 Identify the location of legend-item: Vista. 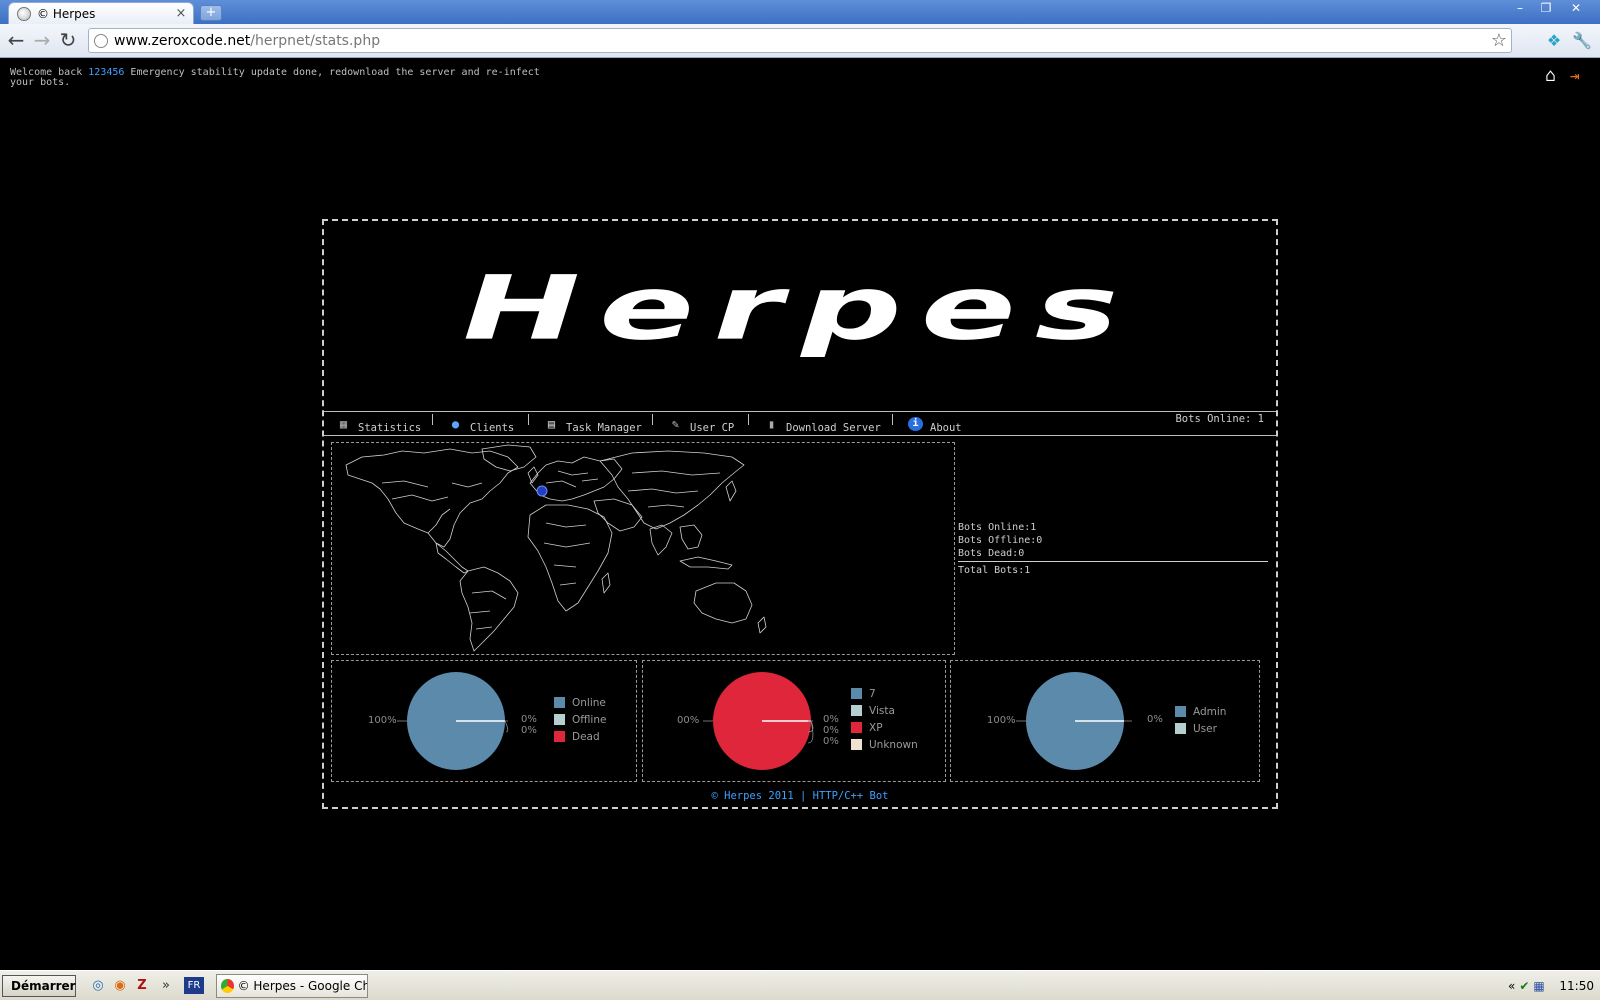
(884, 710).